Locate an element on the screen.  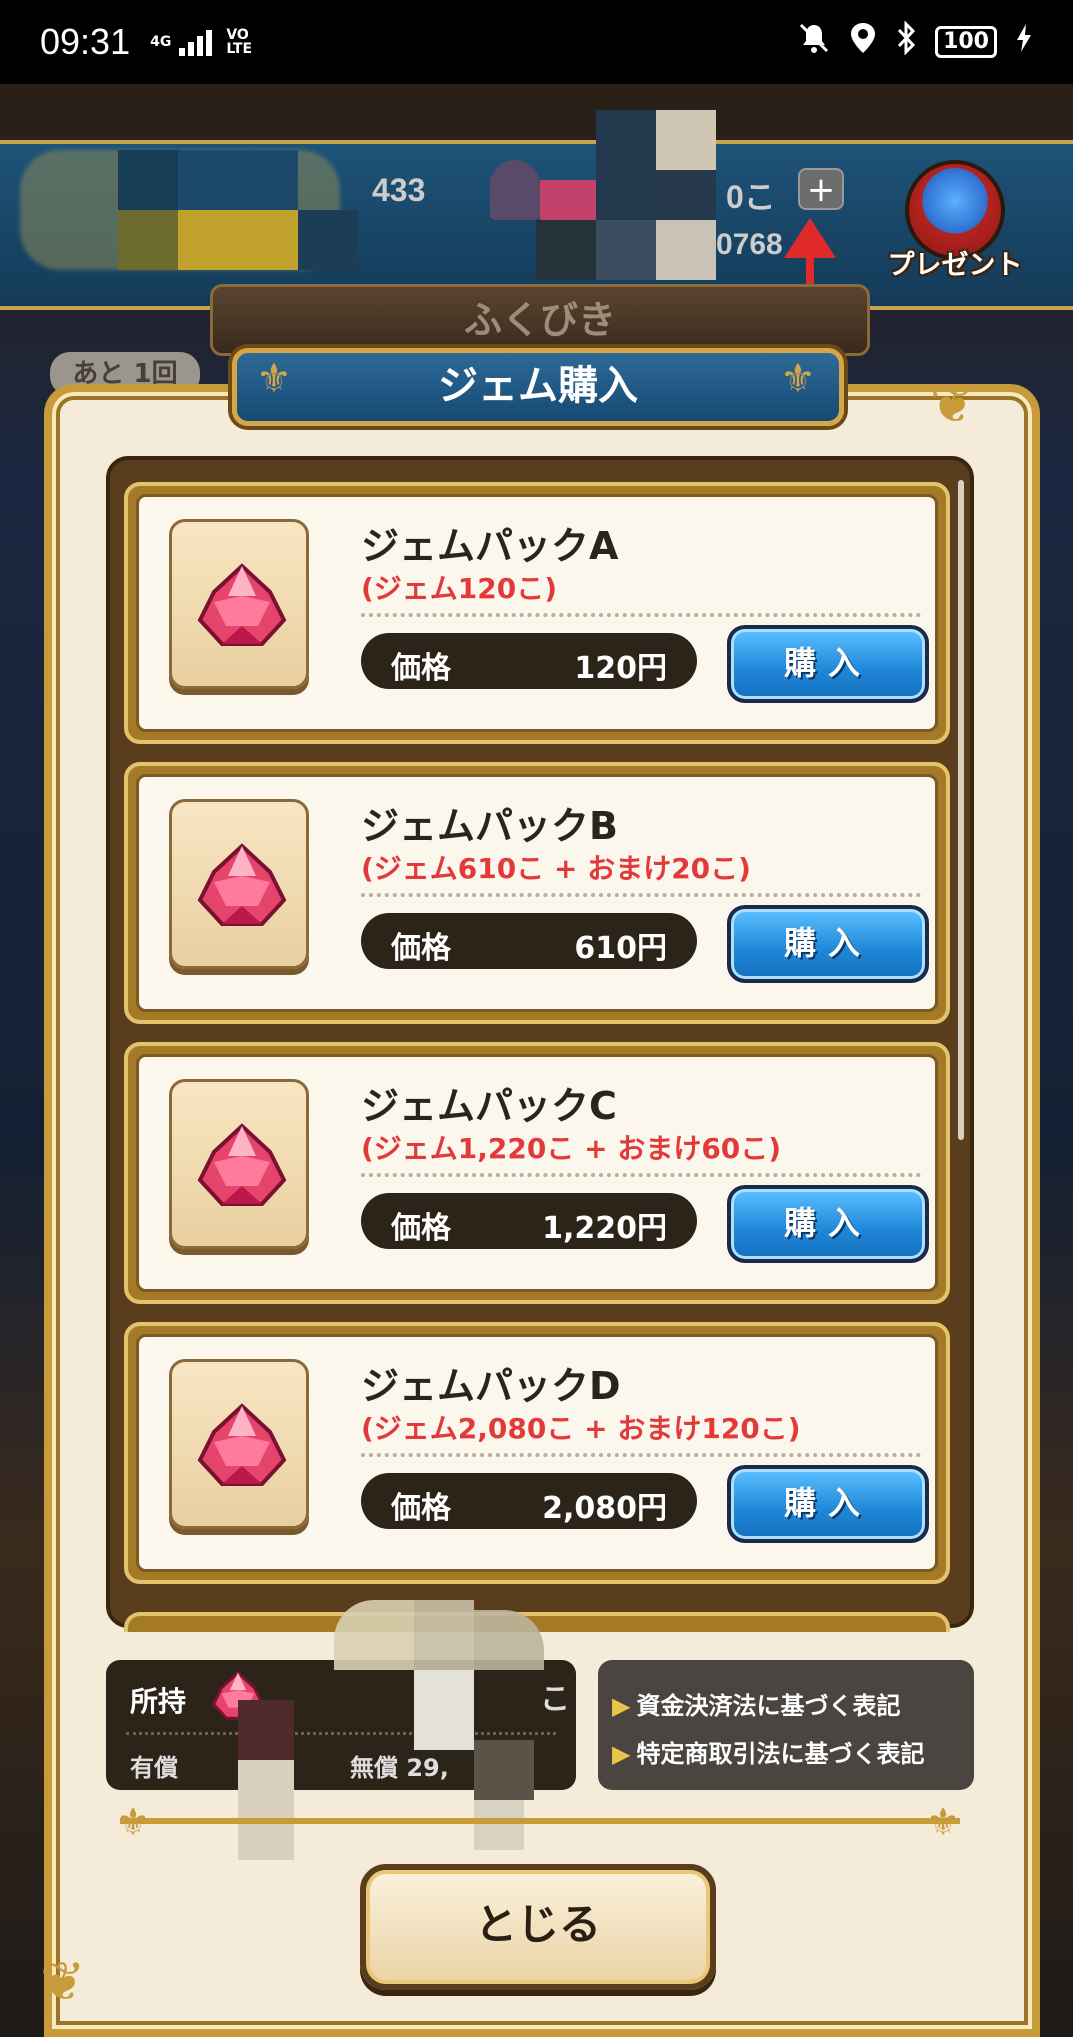
price-display: 価格 2,080円 is located at coordinates (529, 1501).